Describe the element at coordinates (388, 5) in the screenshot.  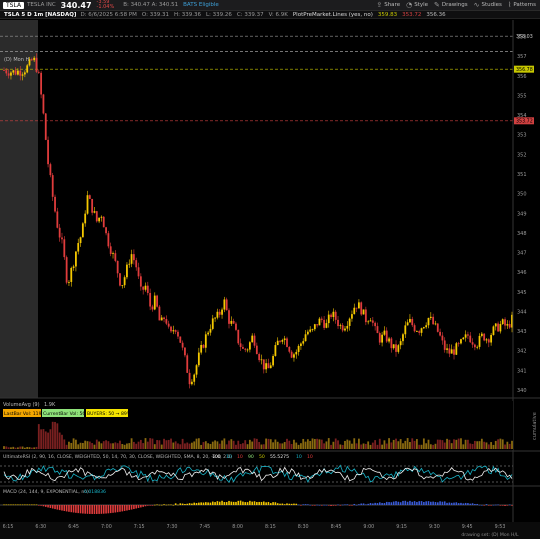
I see `share-button: ⇪ Share` at that location.